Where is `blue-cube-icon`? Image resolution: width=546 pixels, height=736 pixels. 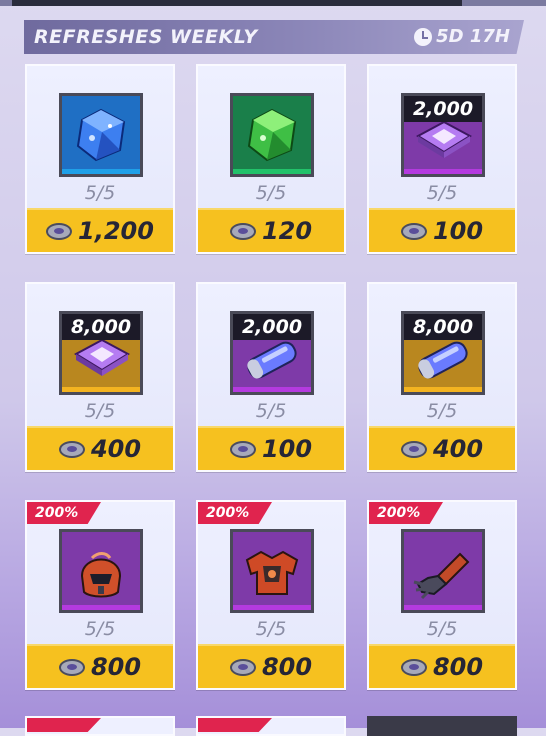 blue-cube-icon is located at coordinates (101, 135).